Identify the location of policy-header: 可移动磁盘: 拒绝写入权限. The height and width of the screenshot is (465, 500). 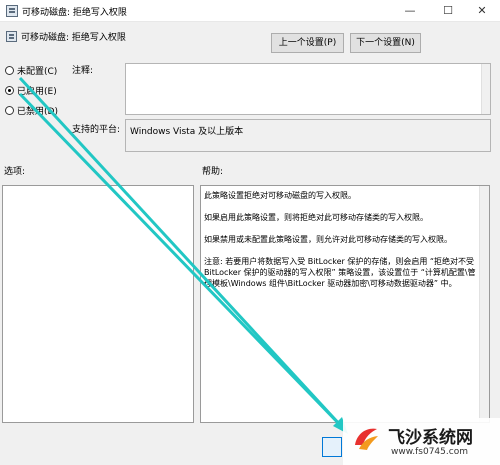
(66, 36).